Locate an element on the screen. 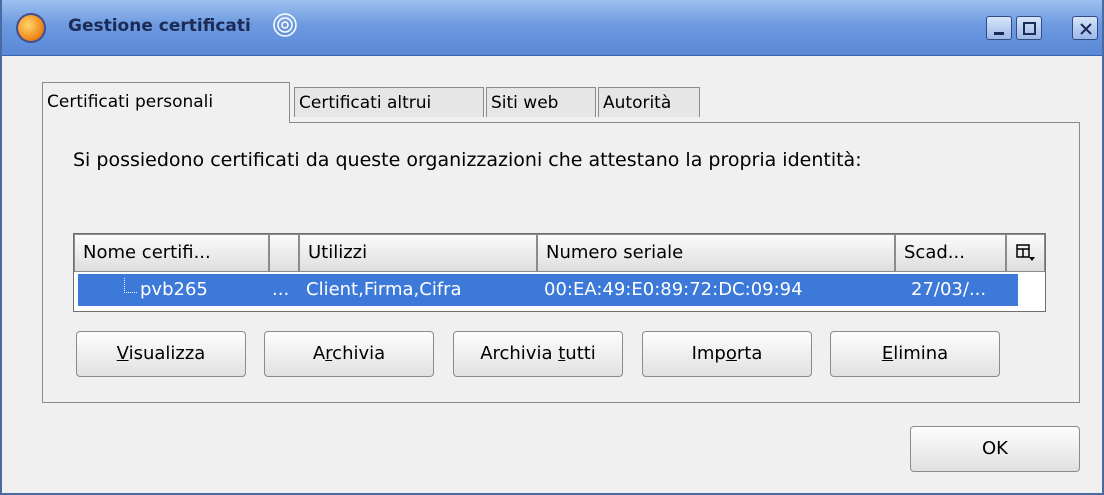  column-header-serial: Numero seriale is located at coordinates (716, 253).